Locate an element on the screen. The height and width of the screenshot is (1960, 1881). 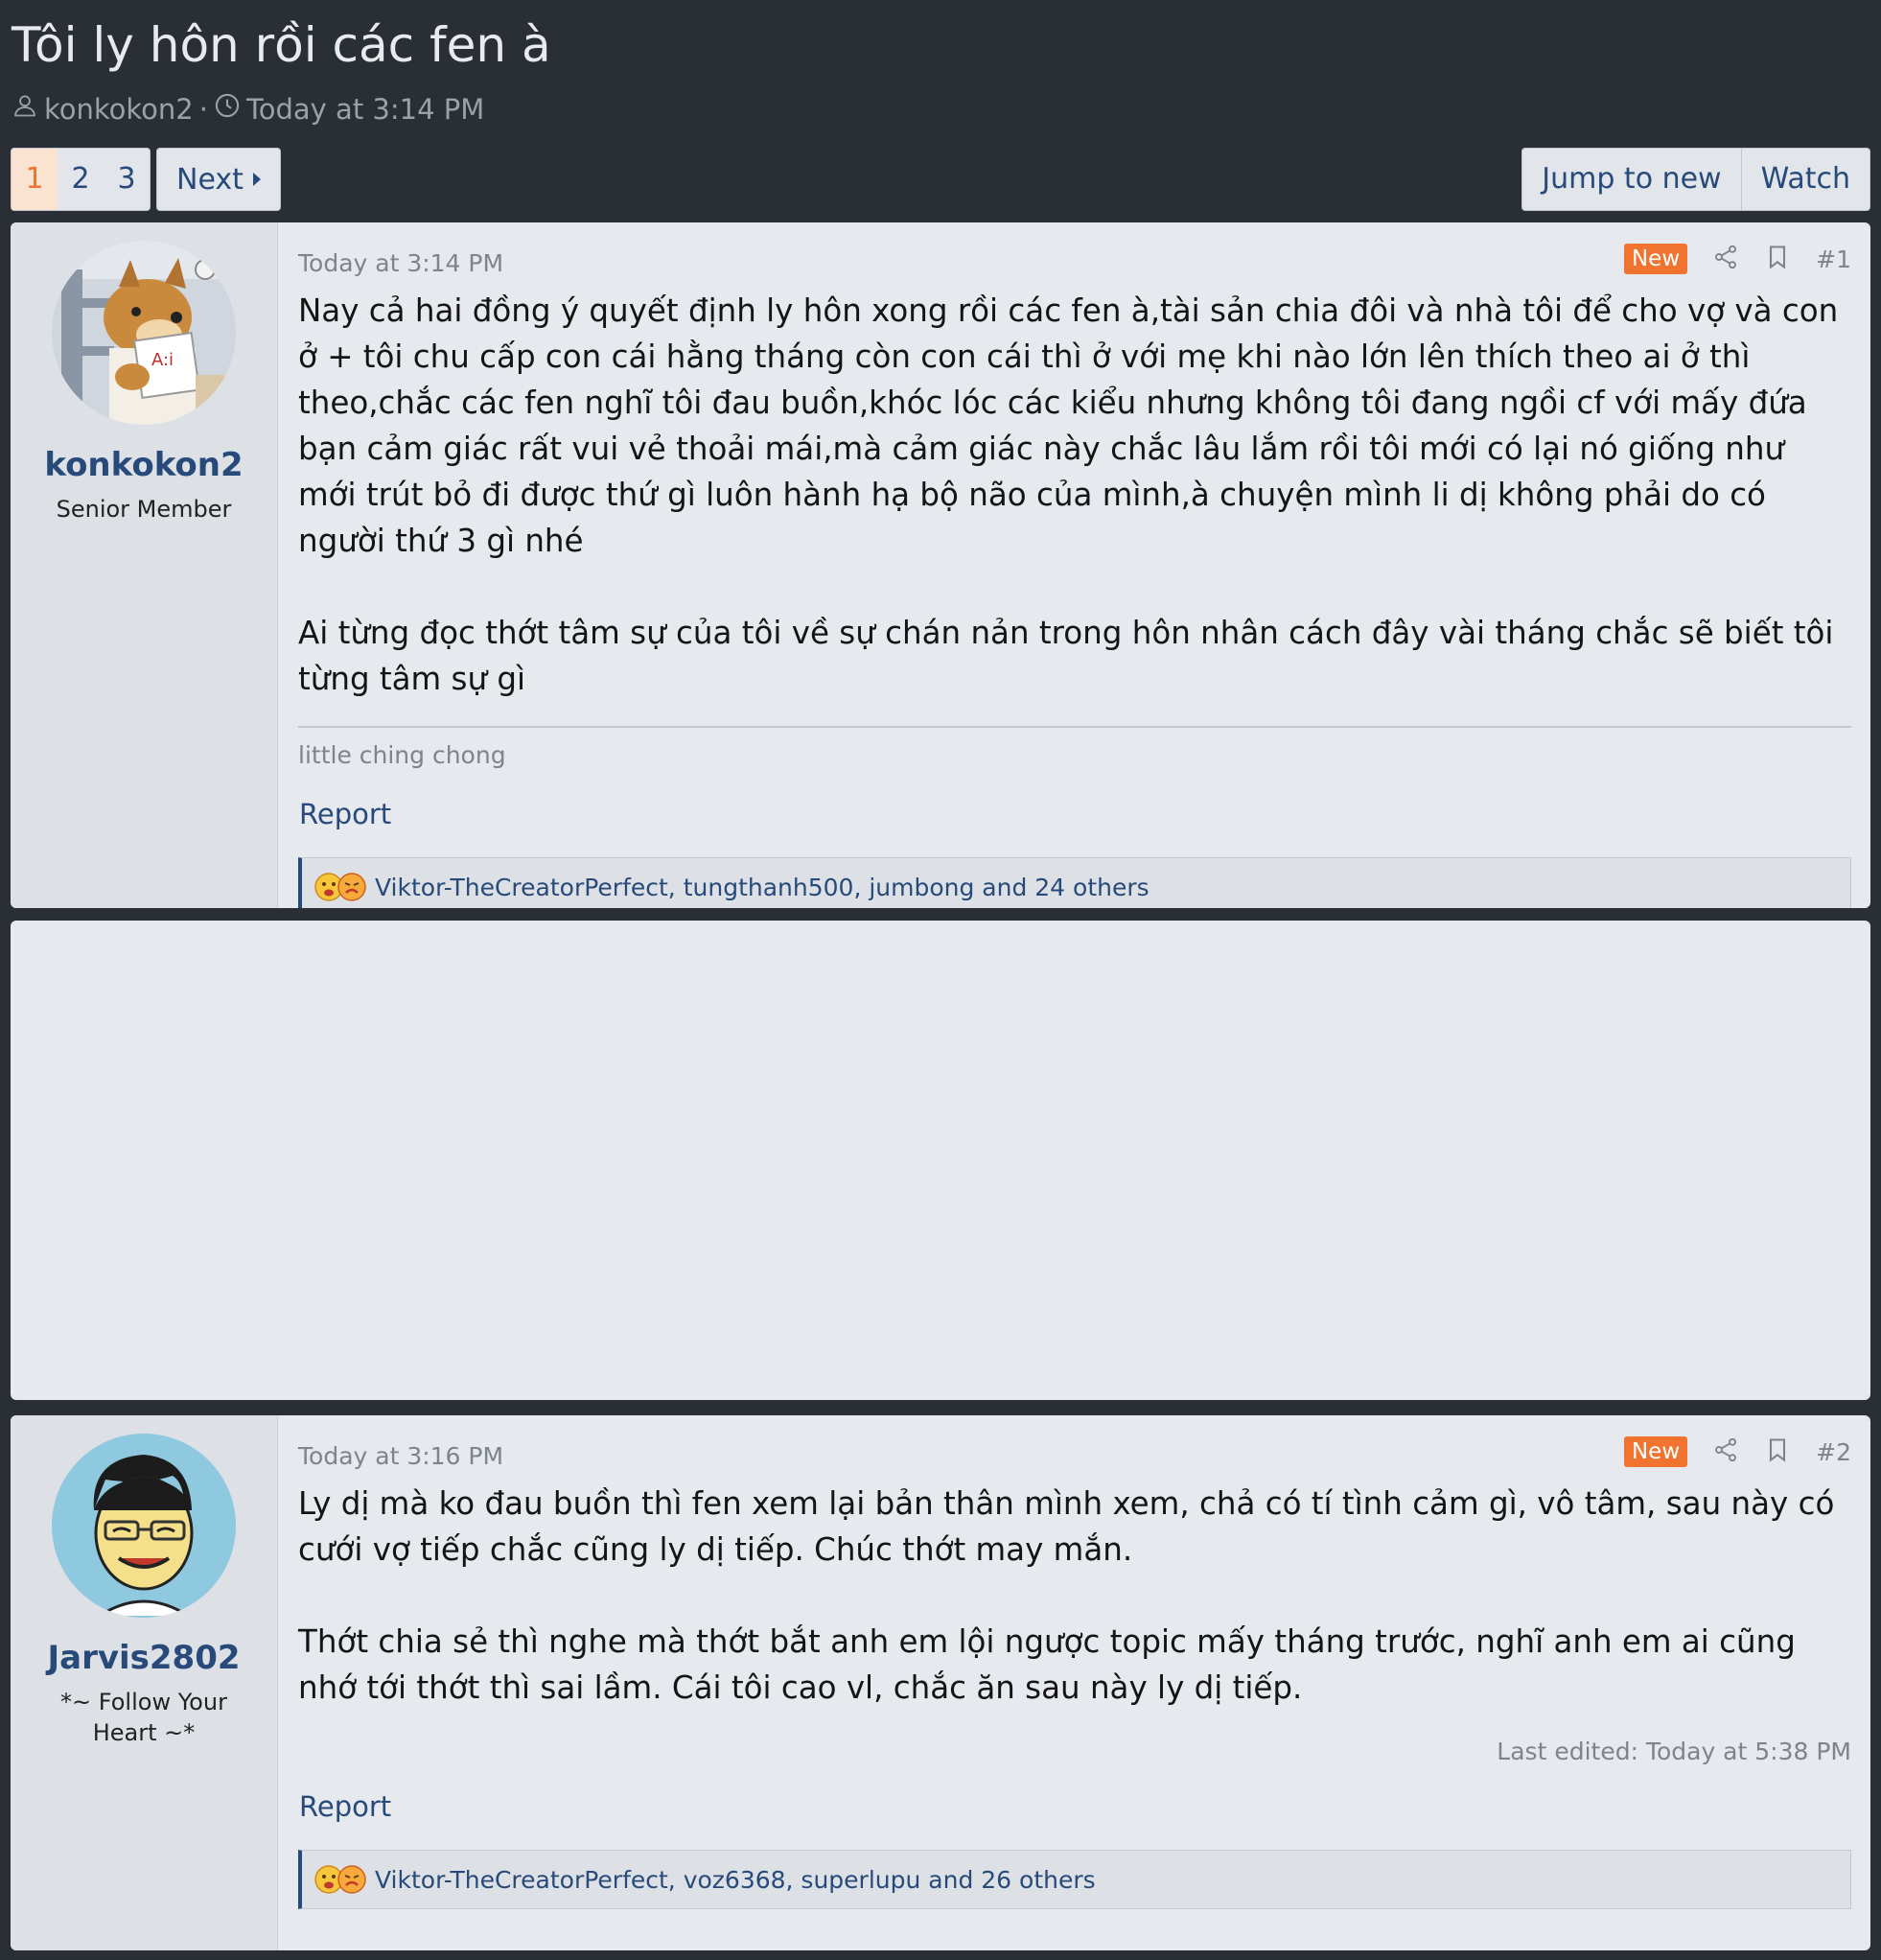
thread-title: Tôi ly hôn rồi các fen à is located at coordinates (281, 45).